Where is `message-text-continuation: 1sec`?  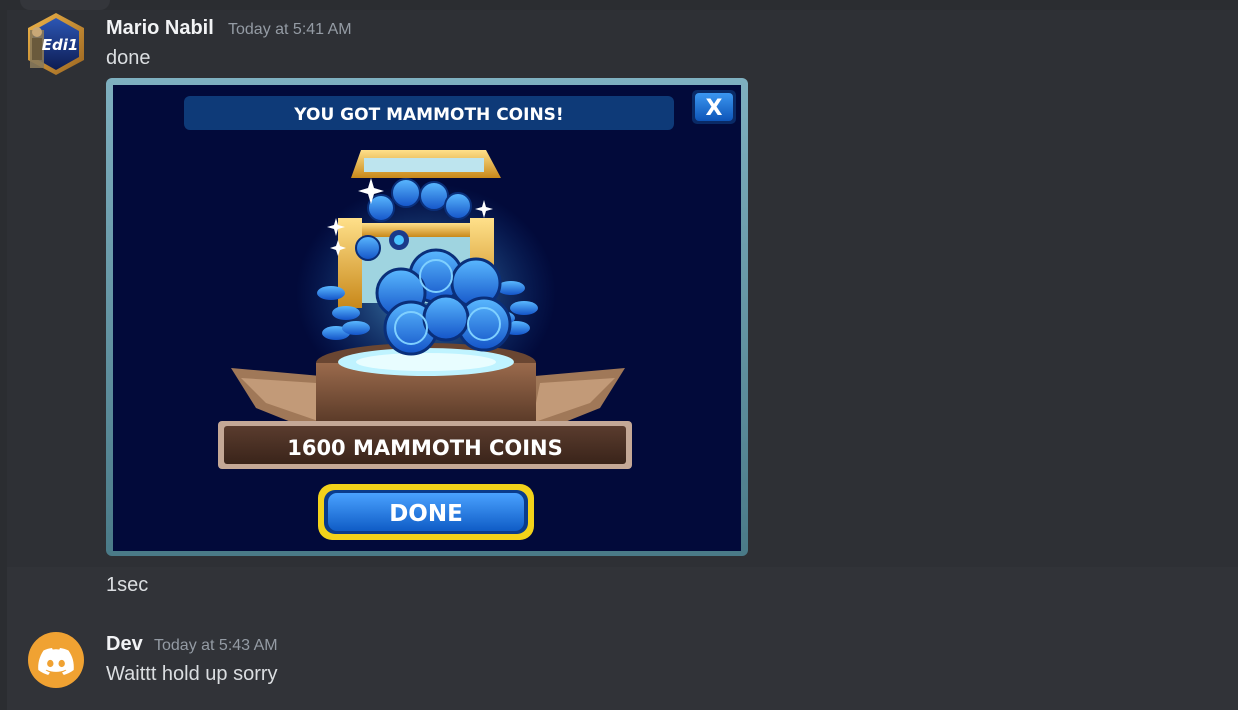
message-text-continuation: 1sec is located at coordinates (127, 585).